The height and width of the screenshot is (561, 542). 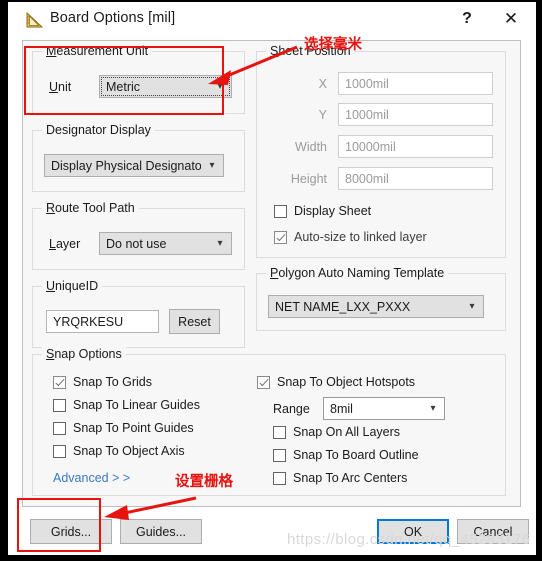 I want to click on window-title: Board Options [mil], so click(x=113, y=18).